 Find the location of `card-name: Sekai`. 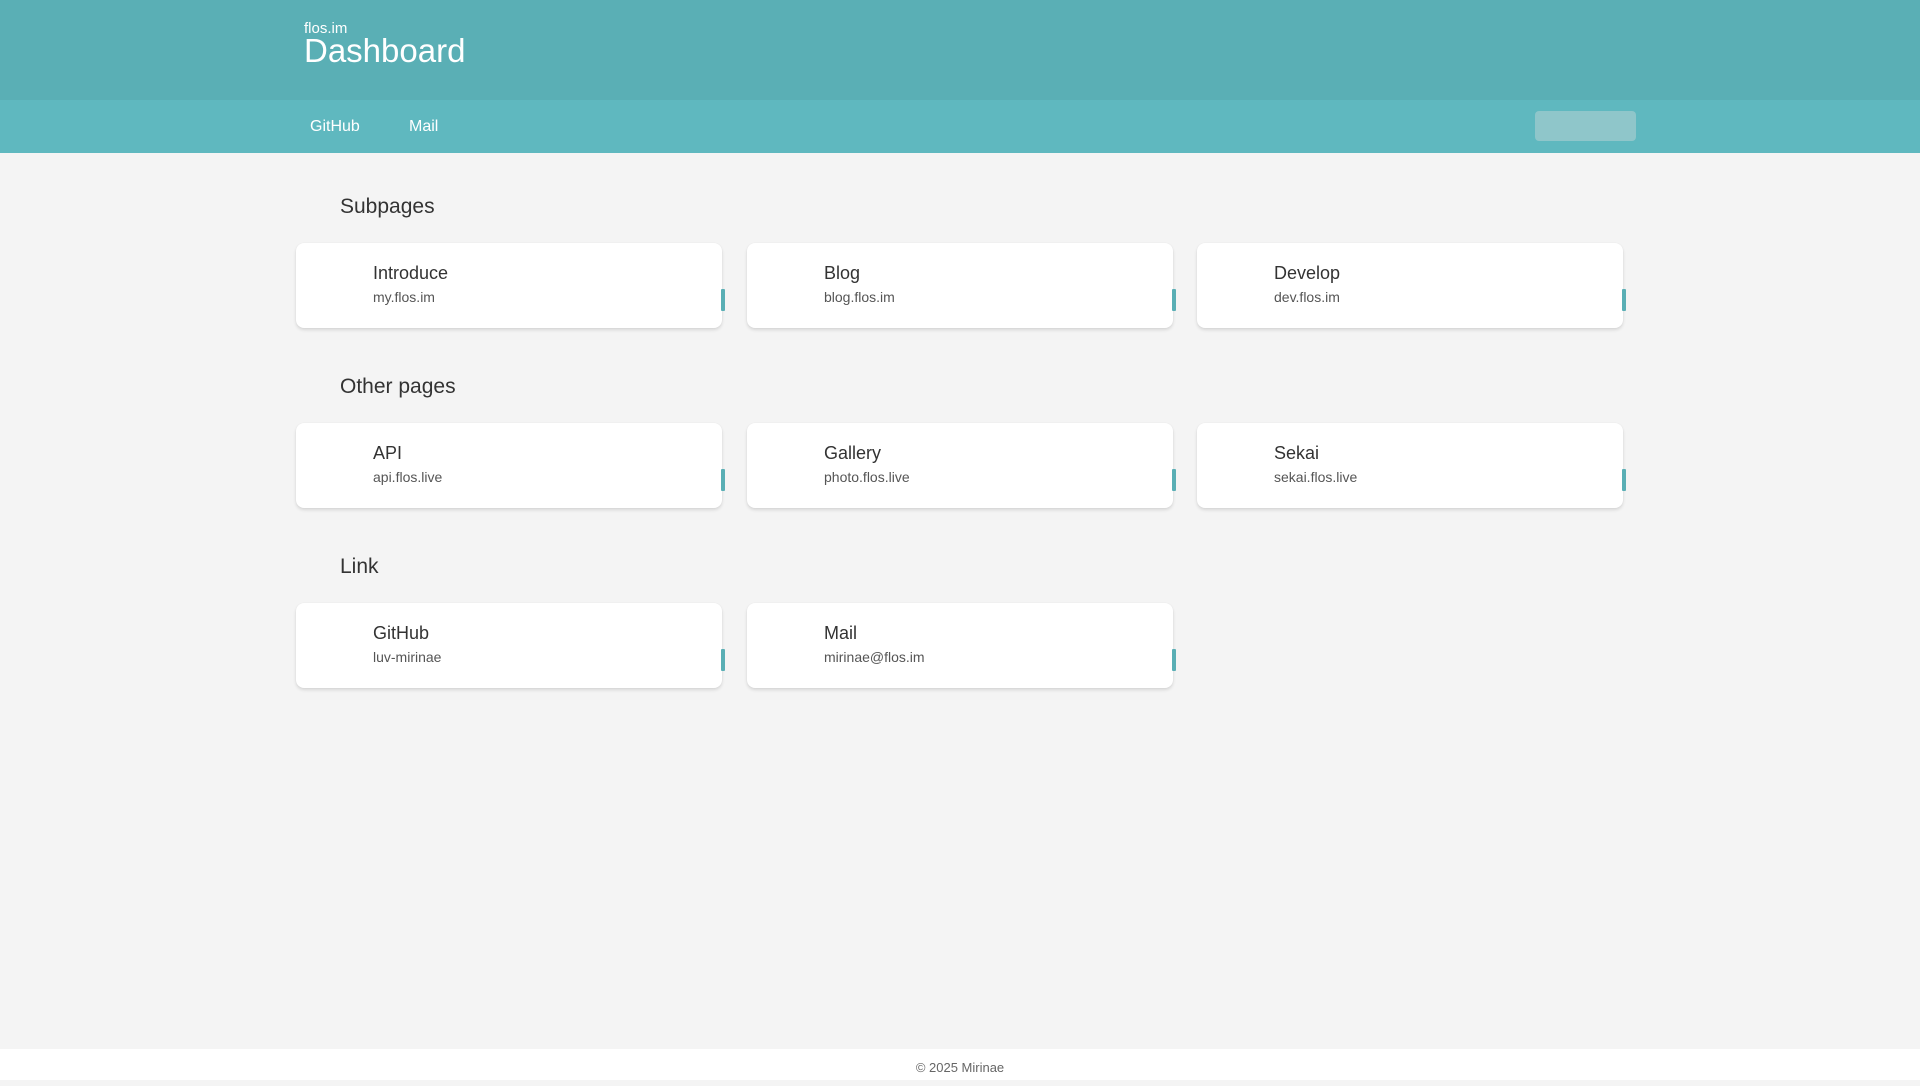

card-name: Sekai is located at coordinates (1297, 453).